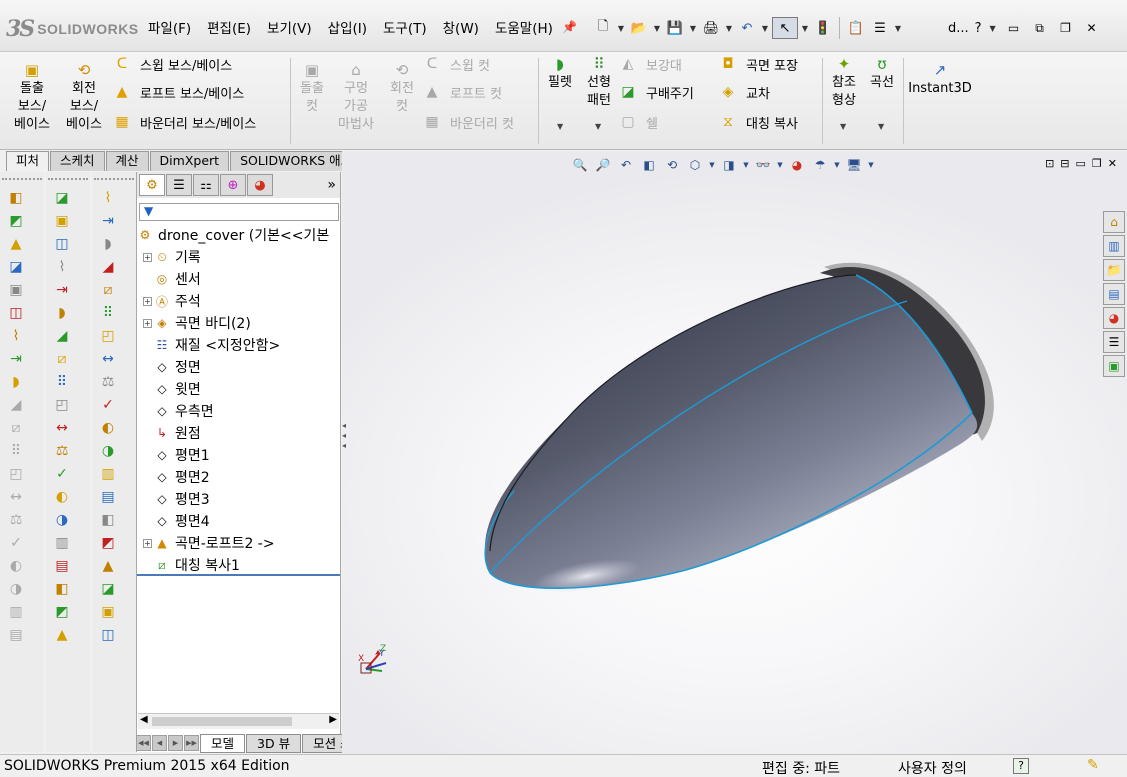  What do you see at coordinates (28, 161) in the screenshot?
I see `tab-features: 피처` at bounding box center [28, 161].